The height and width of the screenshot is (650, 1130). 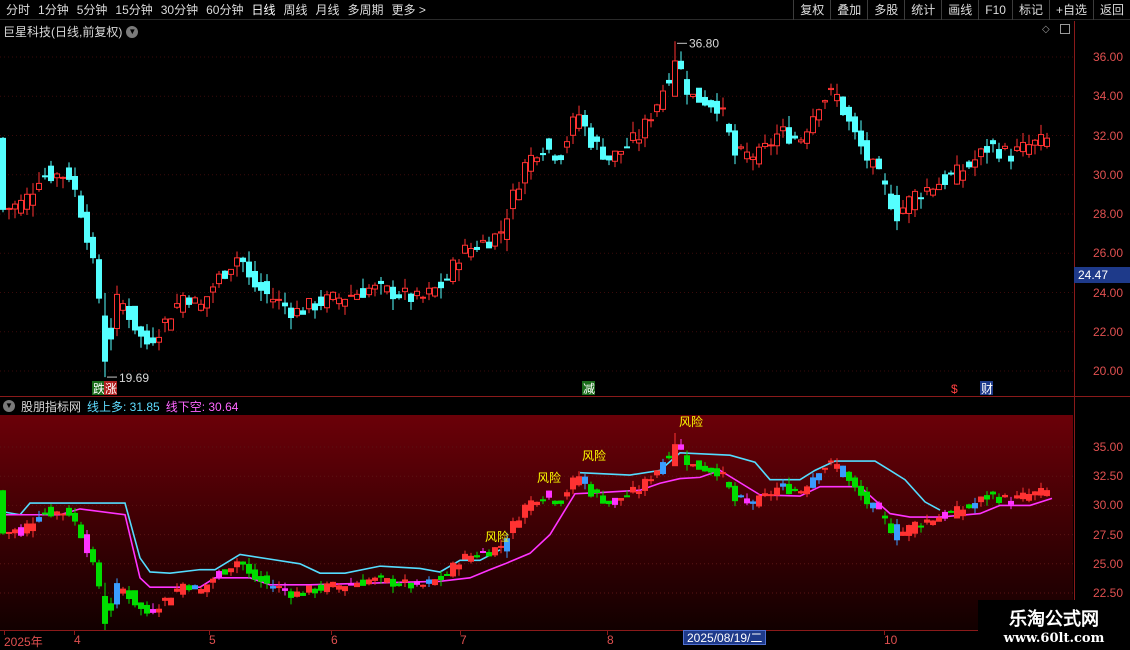 What do you see at coordinates (1046, 29) in the screenshot?
I see `diamond-icon: ◇` at bounding box center [1046, 29].